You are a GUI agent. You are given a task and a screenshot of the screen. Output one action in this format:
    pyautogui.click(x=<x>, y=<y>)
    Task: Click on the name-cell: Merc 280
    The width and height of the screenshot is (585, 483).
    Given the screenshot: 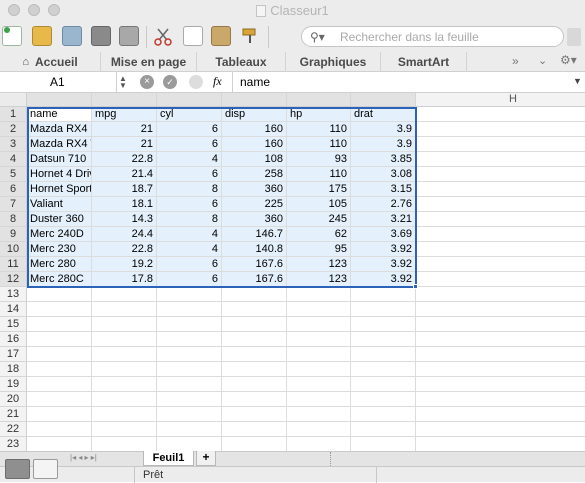 What is the action you would take?
    pyautogui.click(x=59, y=264)
    